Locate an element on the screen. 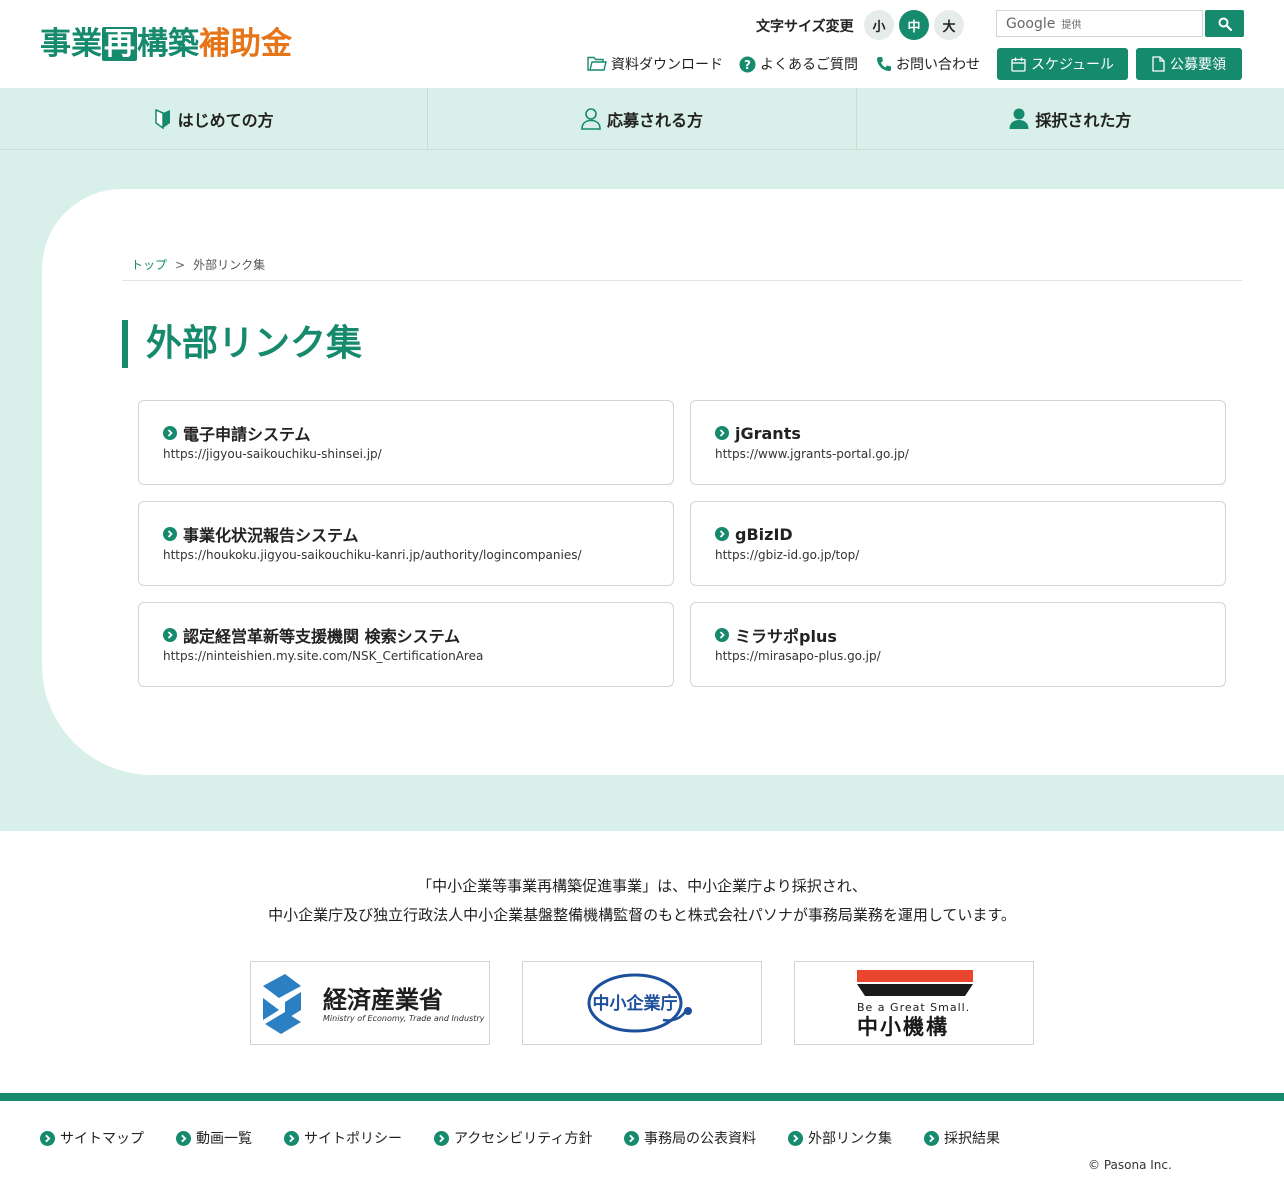 The width and height of the screenshot is (1284, 1195). chusho-logo-link: 中小企業庁 is located at coordinates (642, 1003).